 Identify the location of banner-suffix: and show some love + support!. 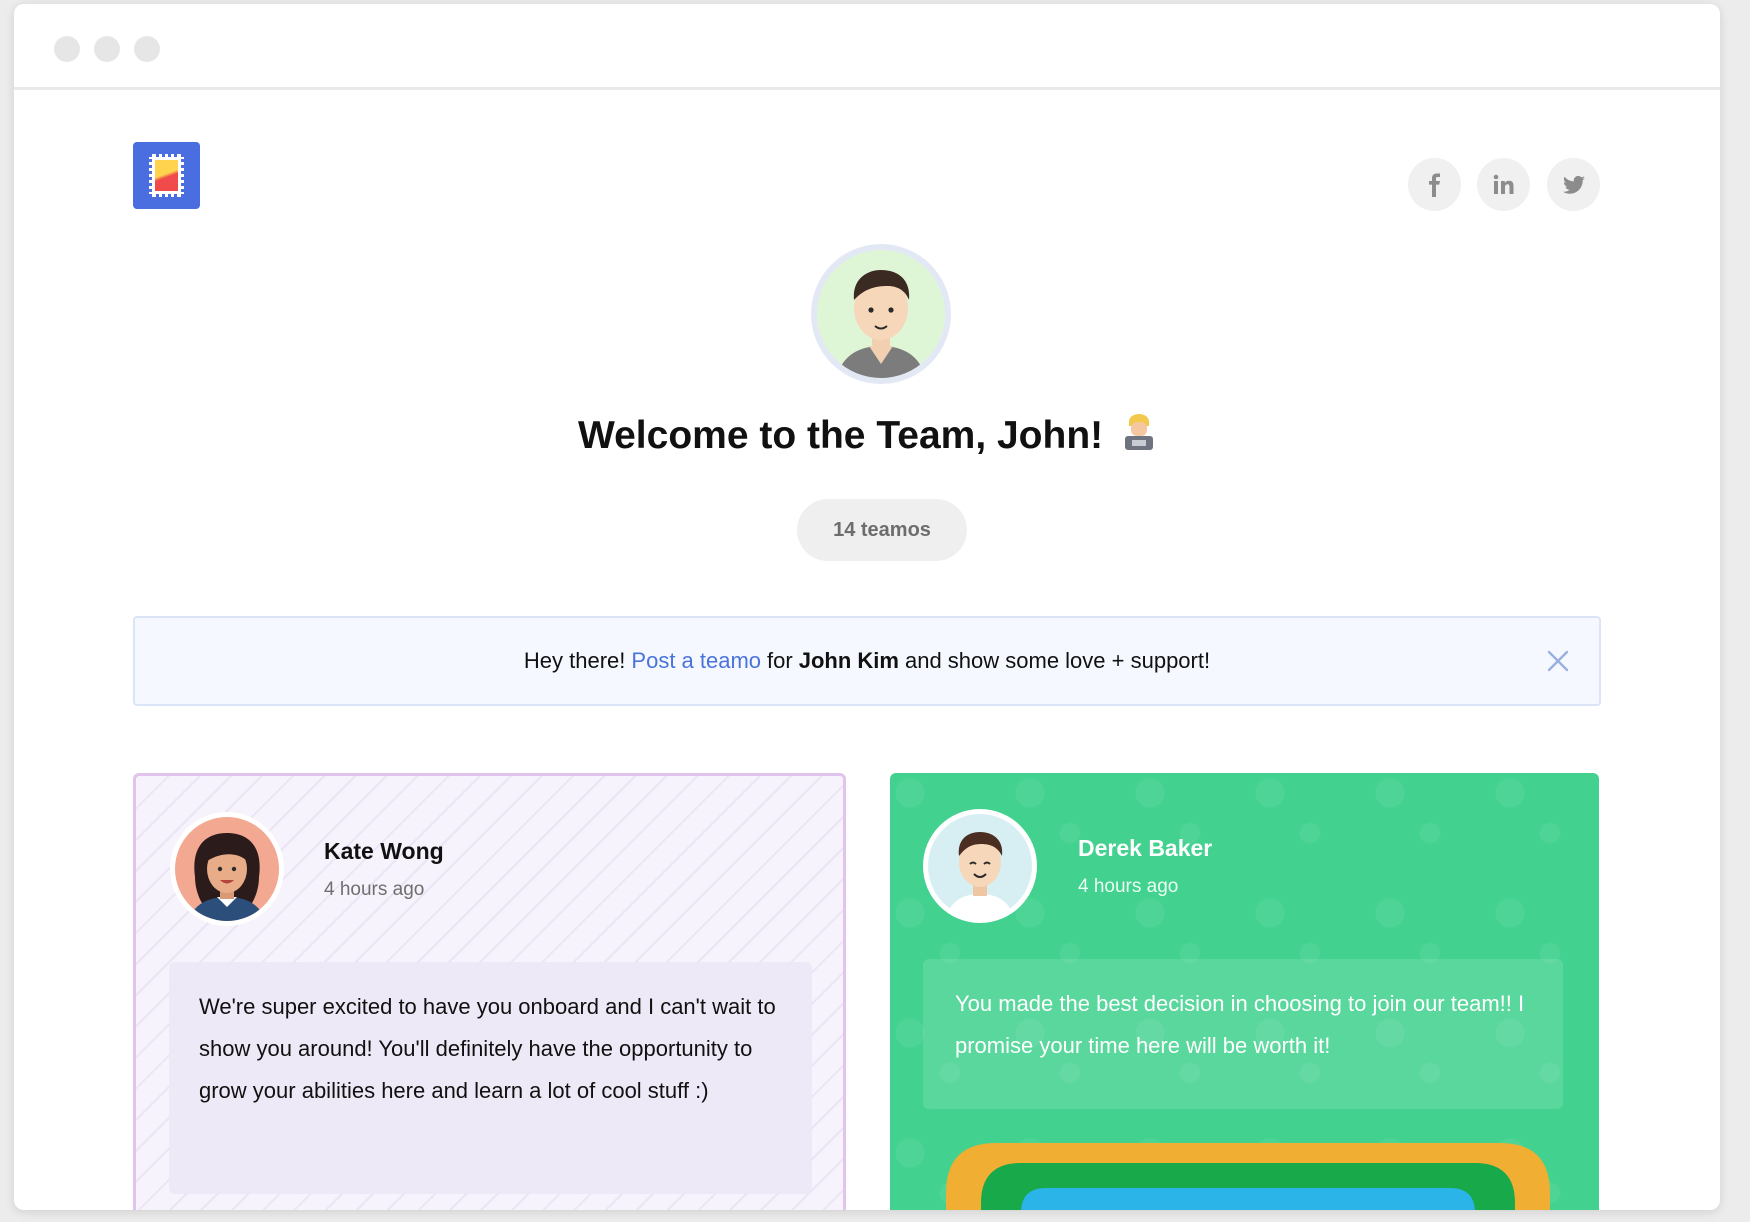
(1057, 660).